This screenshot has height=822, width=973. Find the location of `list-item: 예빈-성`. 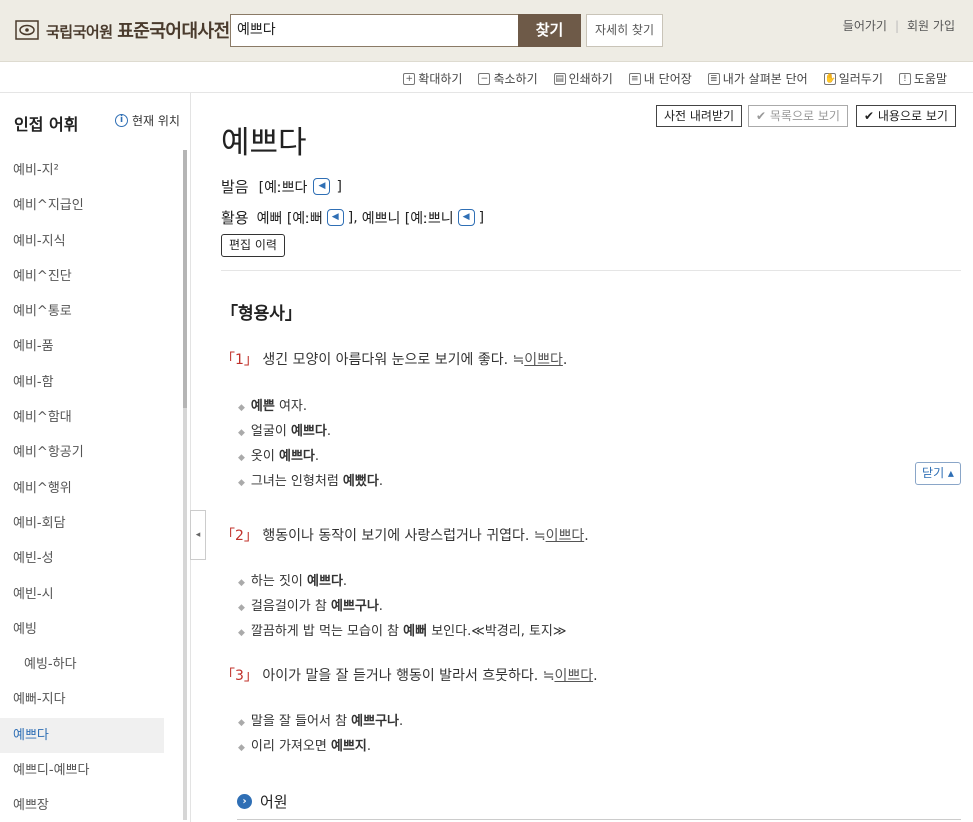

list-item: 예빈-성 is located at coordinates (90, 558).